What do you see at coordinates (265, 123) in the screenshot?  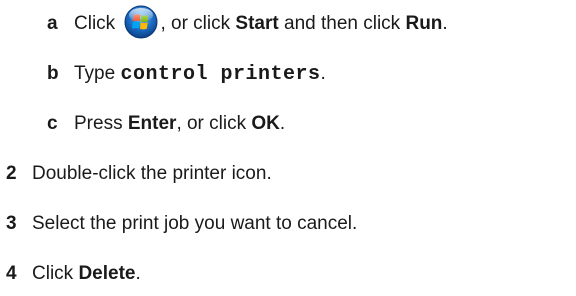 I see `ok-label: OK` at bounding box center [265, 123].